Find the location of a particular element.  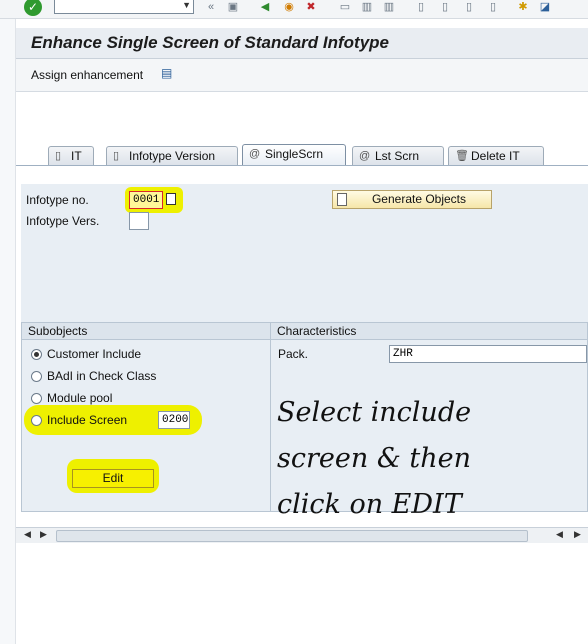

document-icon is located at coordinates (342, 199).